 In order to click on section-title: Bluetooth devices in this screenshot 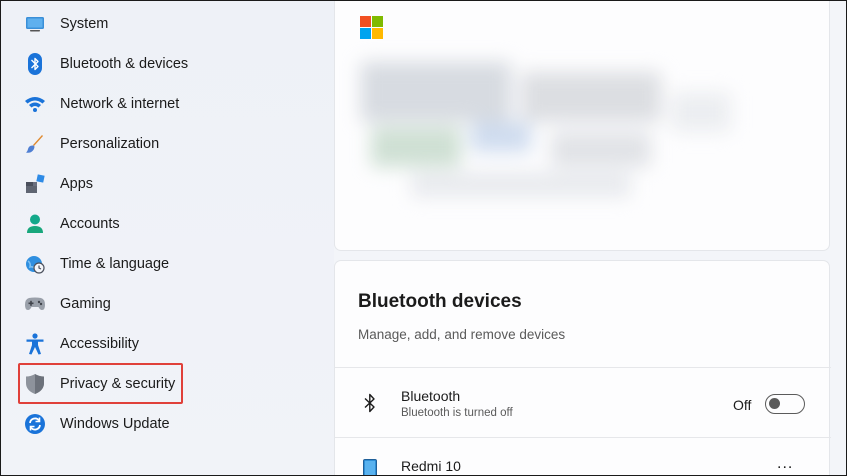, I will do `click(440, 301)`.